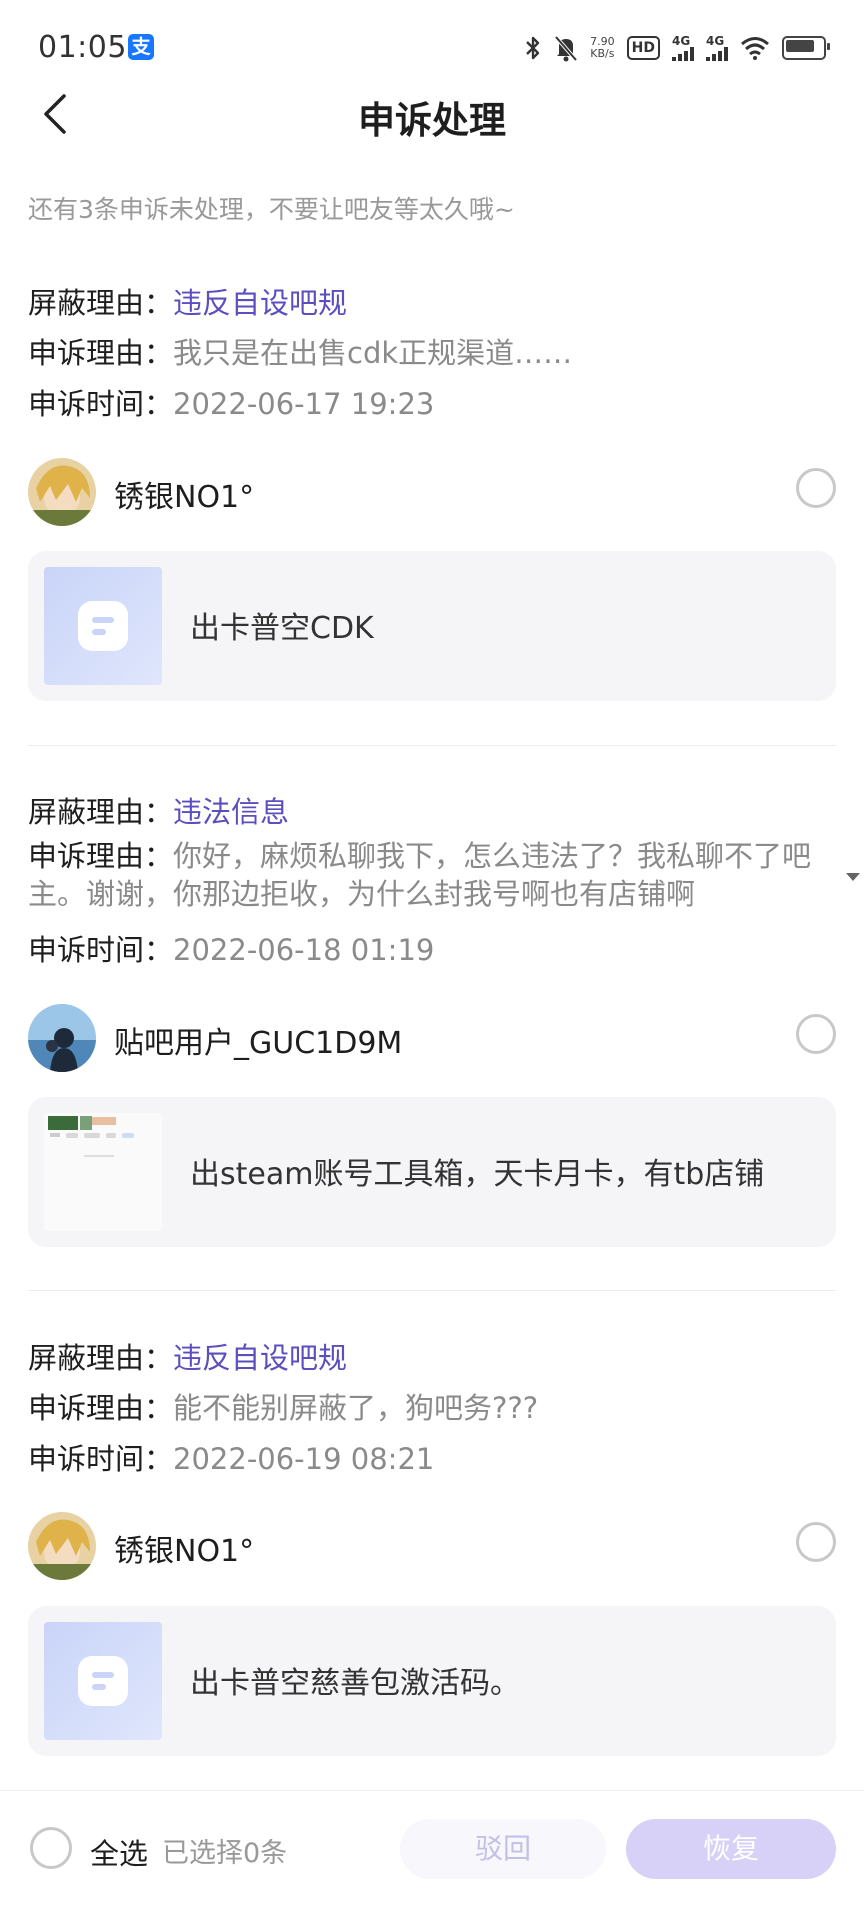 This screenshot has height=1921, width=864. I want to click on appeal-time-value: 2022-06-19 08:21, so click(304, 1459).